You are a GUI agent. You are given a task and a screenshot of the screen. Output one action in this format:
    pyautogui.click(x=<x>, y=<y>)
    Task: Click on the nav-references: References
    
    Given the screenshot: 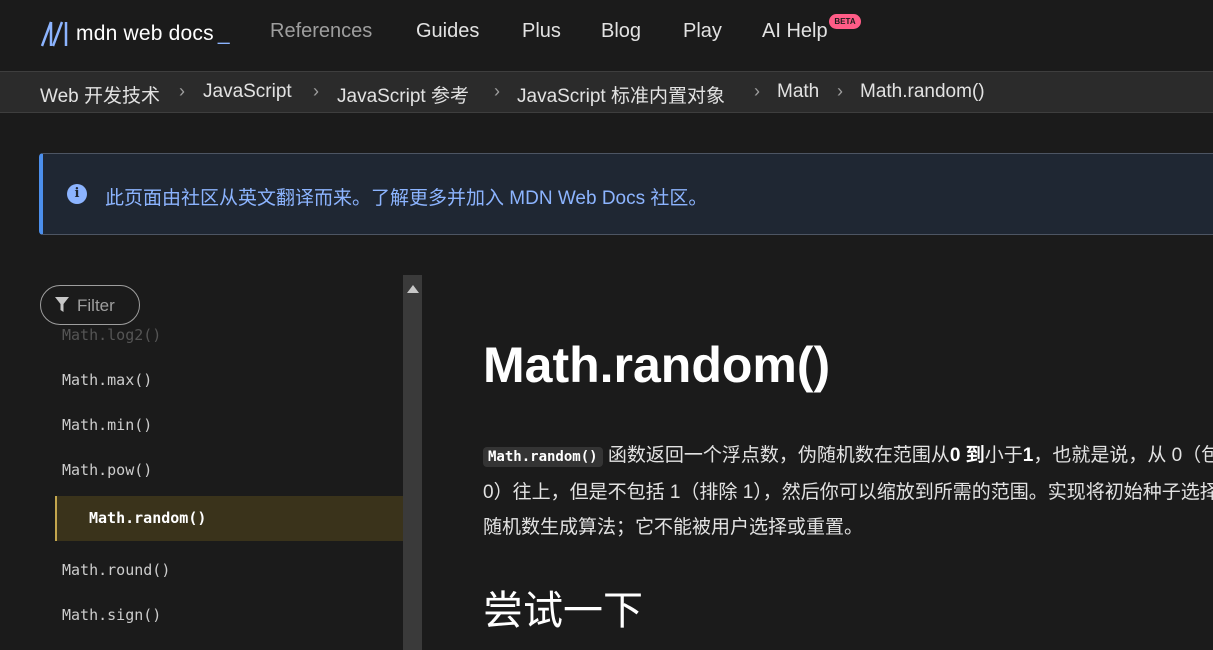 What is the action you would take?
    pyautogui.click(x=321, y=31)
    